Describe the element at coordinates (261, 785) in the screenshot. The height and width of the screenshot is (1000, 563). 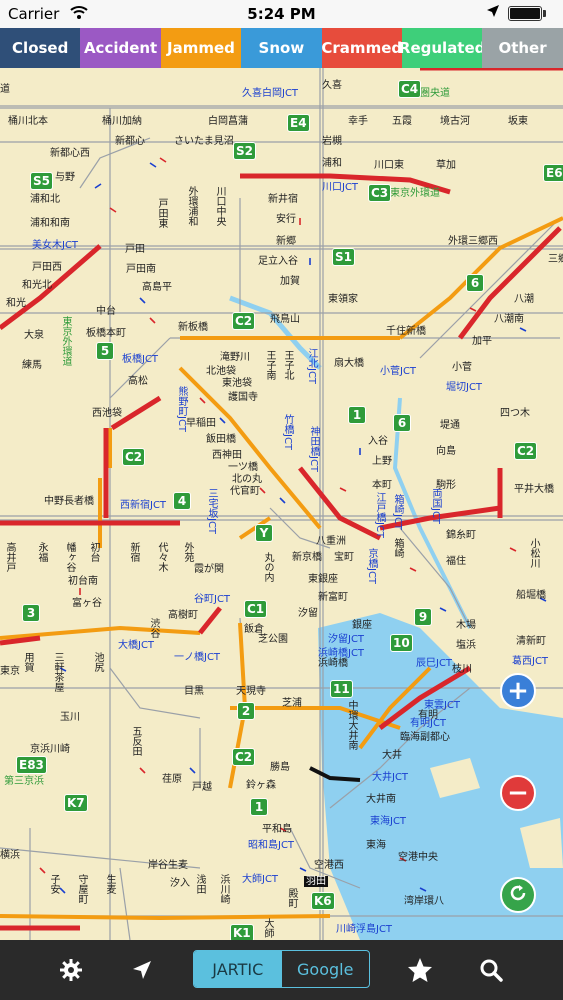
I see `place-label: 鈴ヶ森` at that location.